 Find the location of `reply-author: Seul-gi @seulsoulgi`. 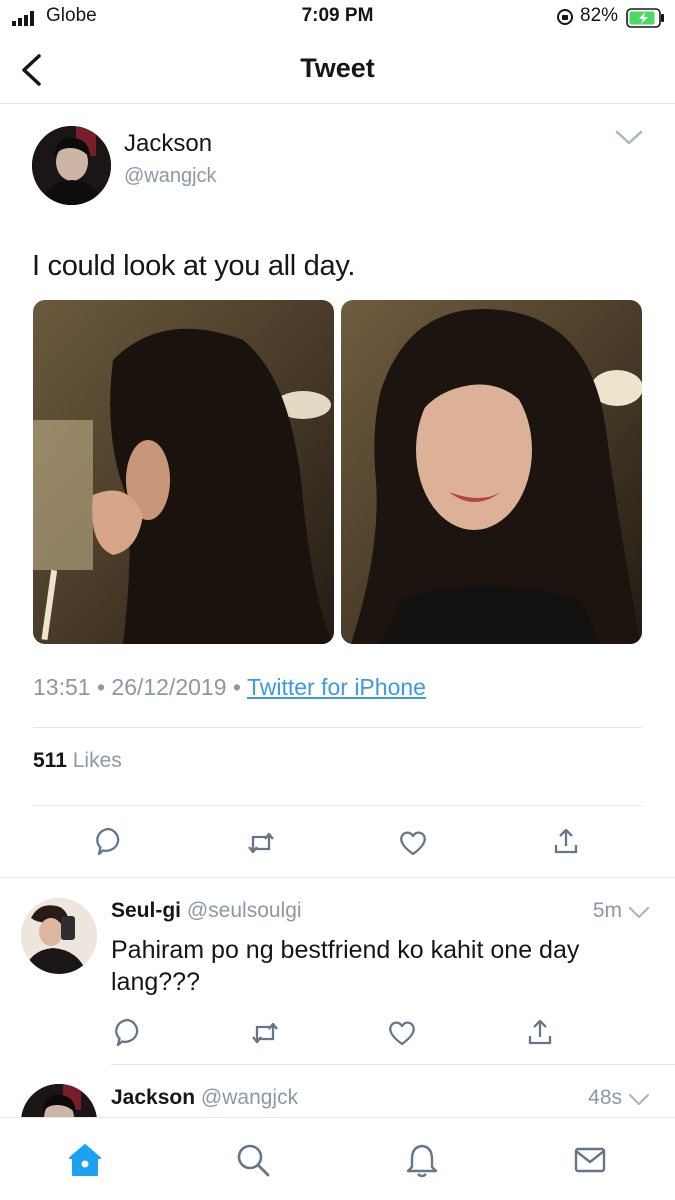

reply-author: Seul-gi @seulsoulgi is located at coordinates (206, 911).